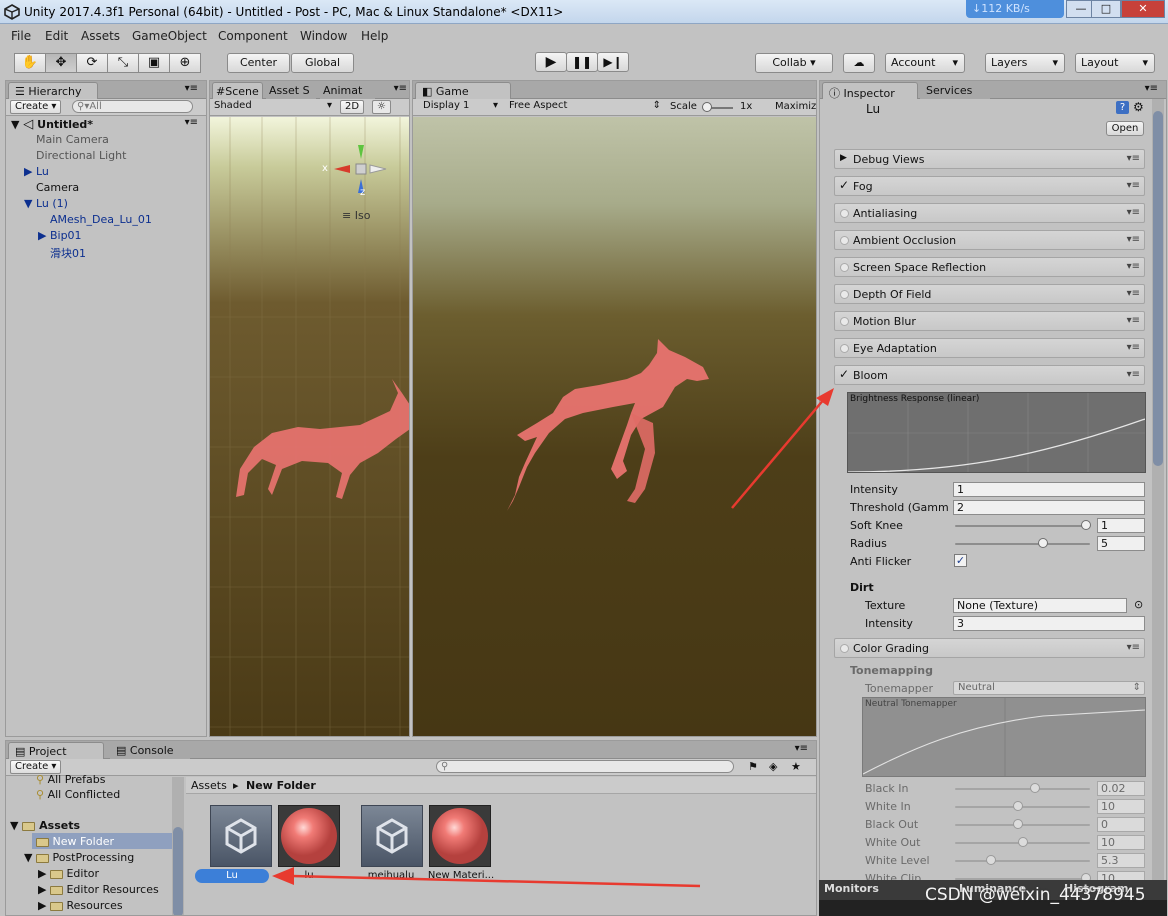 Image resolution: width=1168 pixels, height=916 pixels. What do you see at coordinates (356, 169) in the screenshot?
I see `scene-gizmo-icon: x z` at bounding box center [356, 169].